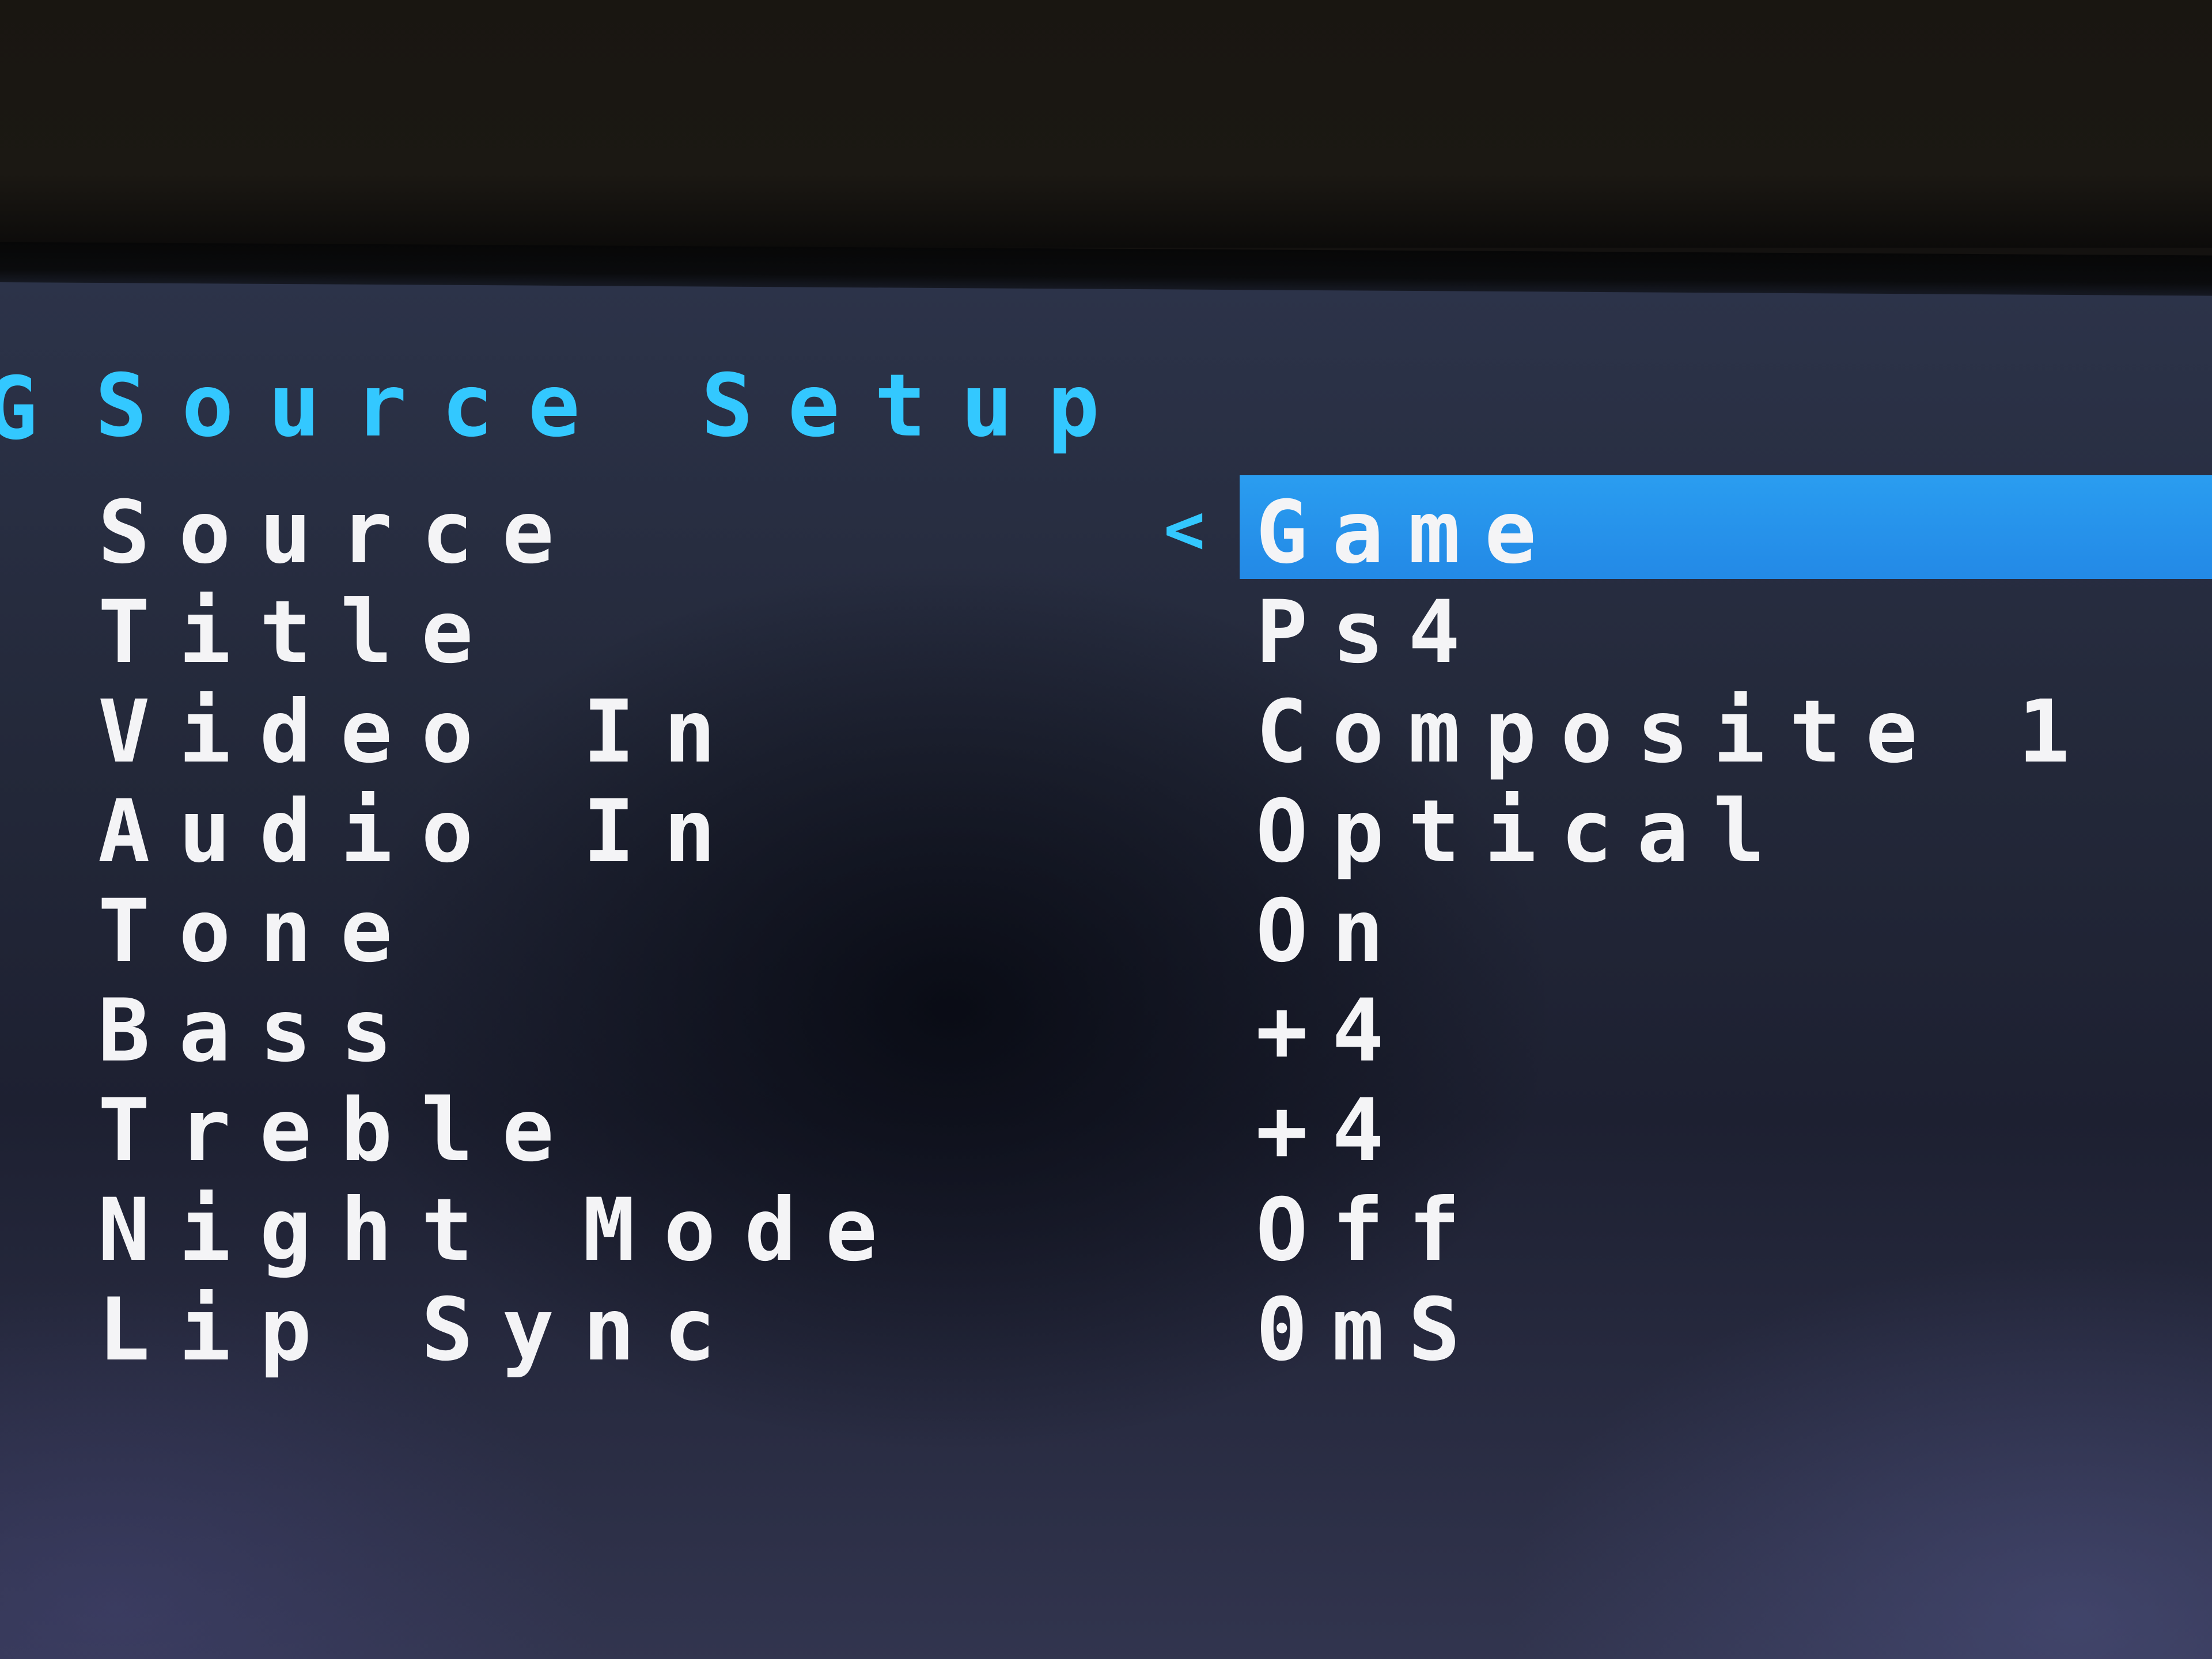 The height and width of the screenshot is (1659, 2212). Describe the element at coordinates (1675, 539) in the screenshot. I see `setting-value-source: Game` at that location.